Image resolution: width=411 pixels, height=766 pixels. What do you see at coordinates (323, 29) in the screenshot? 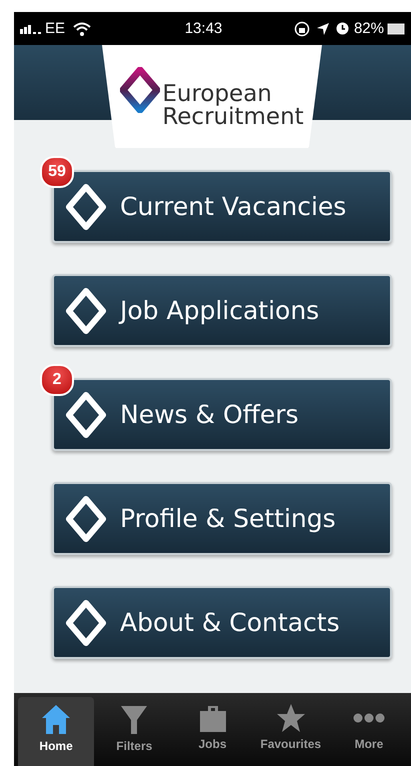
I see `location-arrow-icon` at bounding box center [323, 29].